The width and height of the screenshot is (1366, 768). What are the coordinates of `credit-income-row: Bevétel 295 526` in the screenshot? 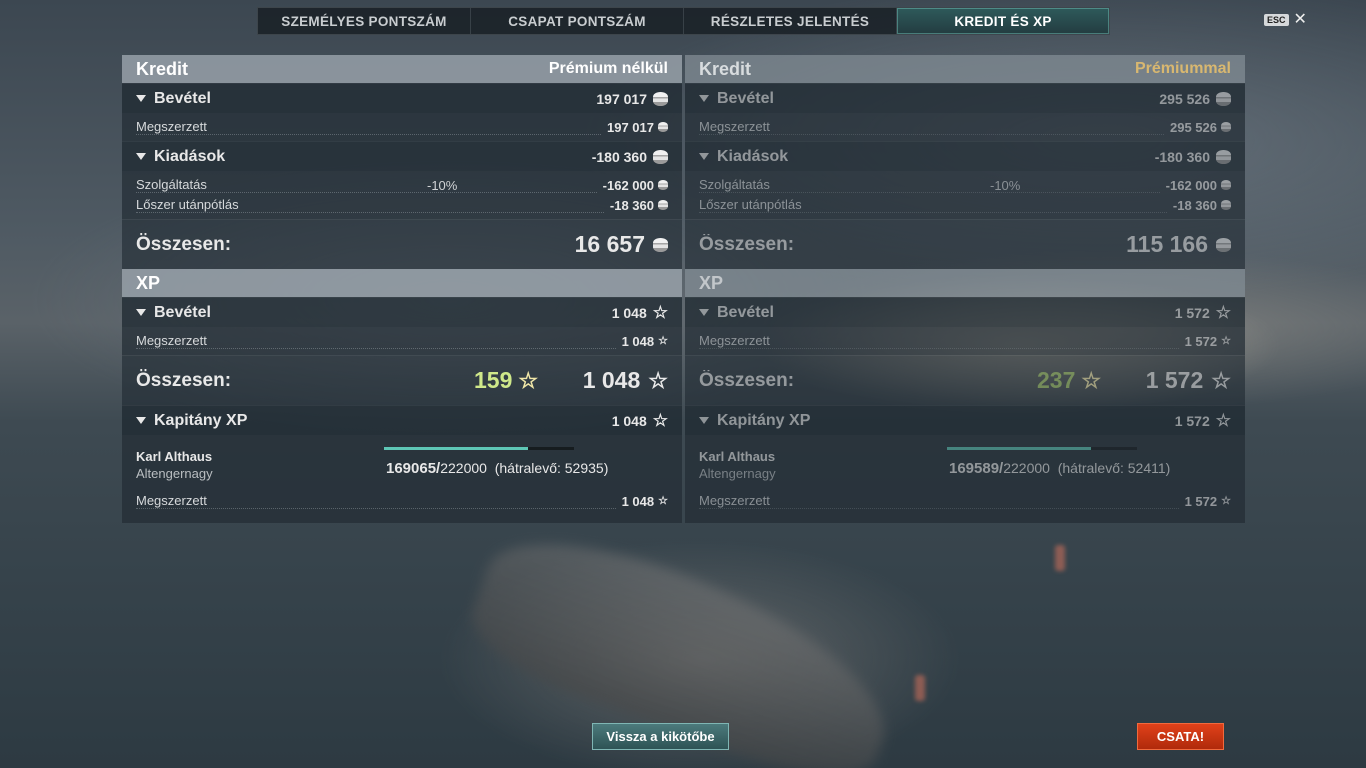 It's located at (965, 98).